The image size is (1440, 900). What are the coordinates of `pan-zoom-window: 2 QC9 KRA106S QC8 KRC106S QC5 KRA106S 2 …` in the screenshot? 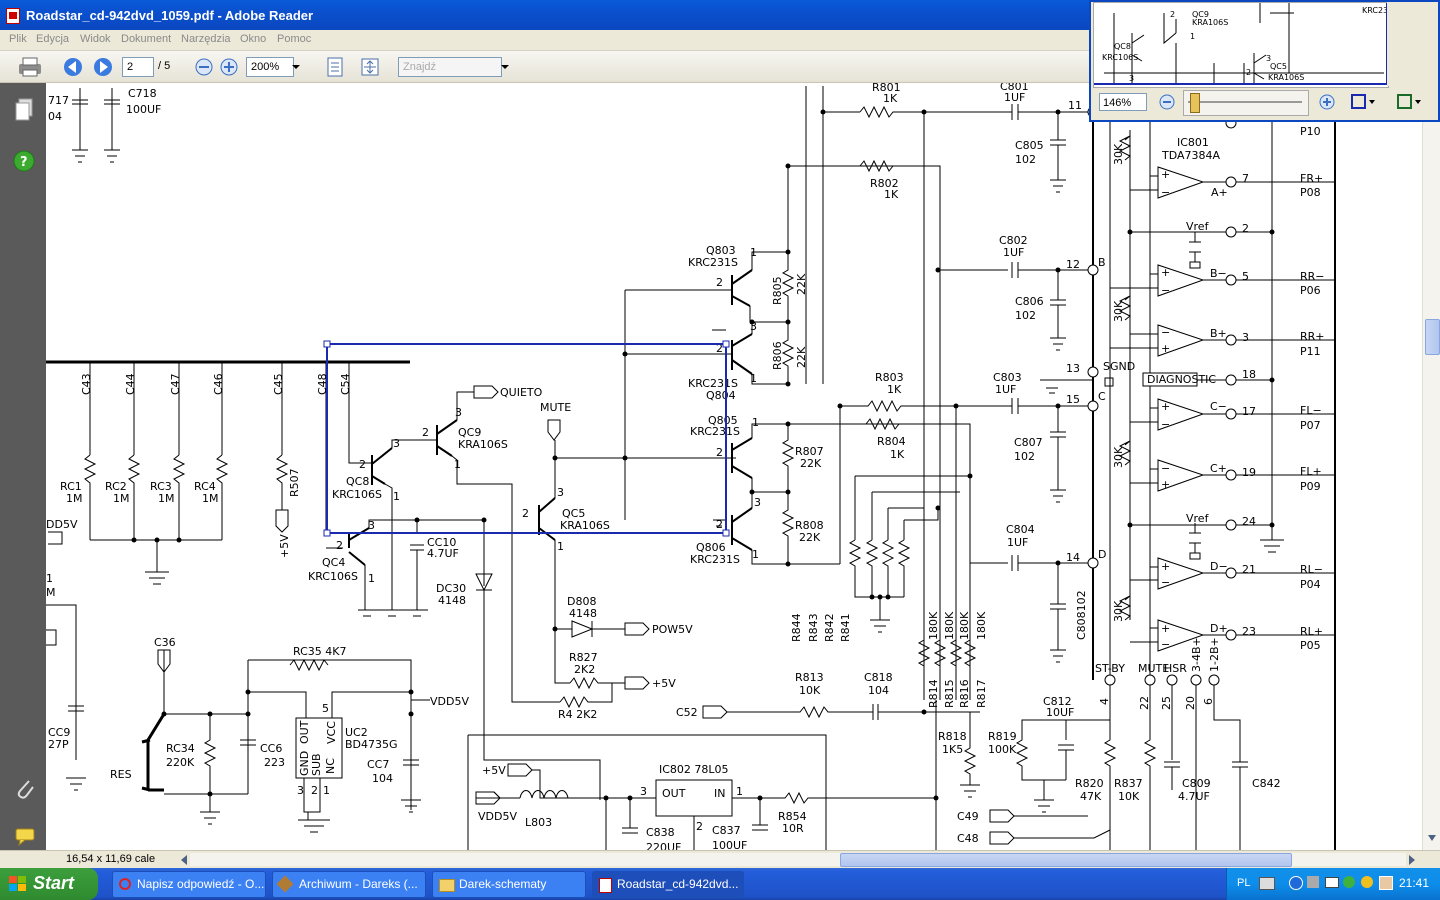 It's located at (1264, 61).